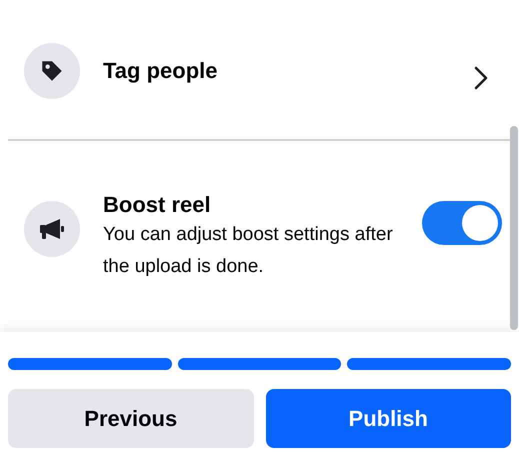  What do you see at coordinates (481, 78) in the screenshot?
I see `chevron-right-icon` at bounding box center [481, 78].